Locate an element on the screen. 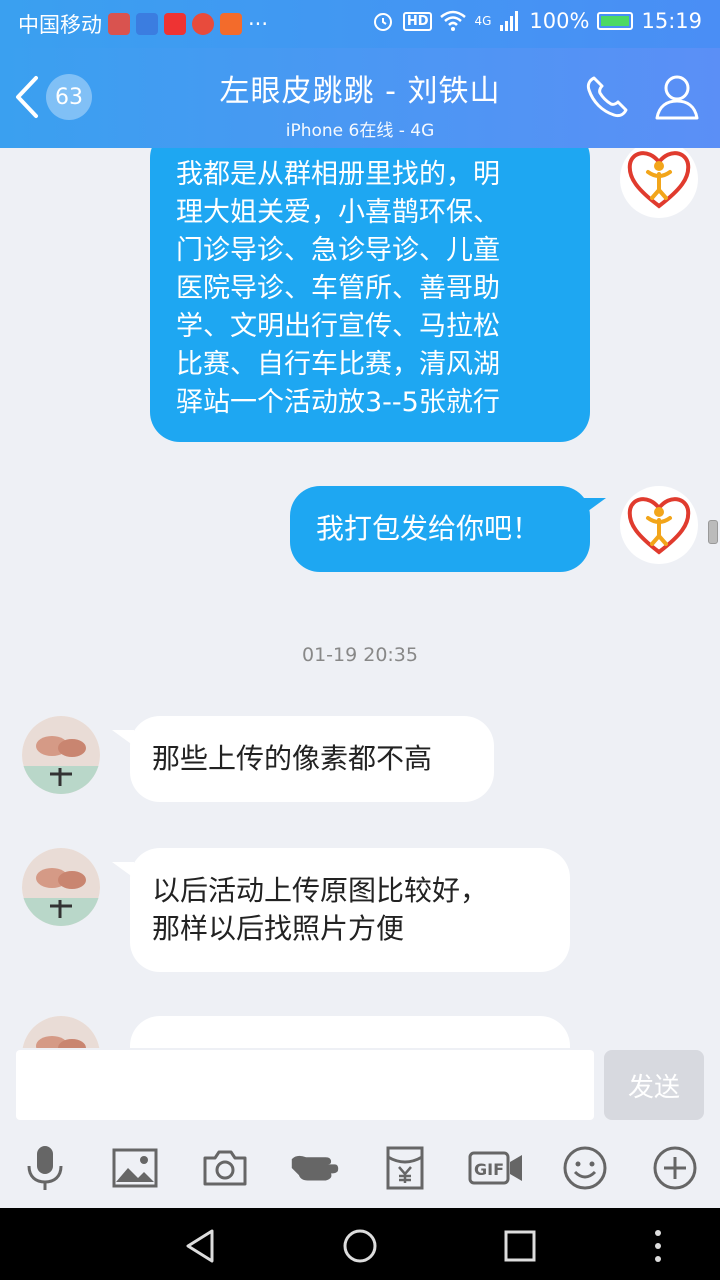 The image size is (720, 1280). gif-icon: GIF is located at coordinates (496, 1168).